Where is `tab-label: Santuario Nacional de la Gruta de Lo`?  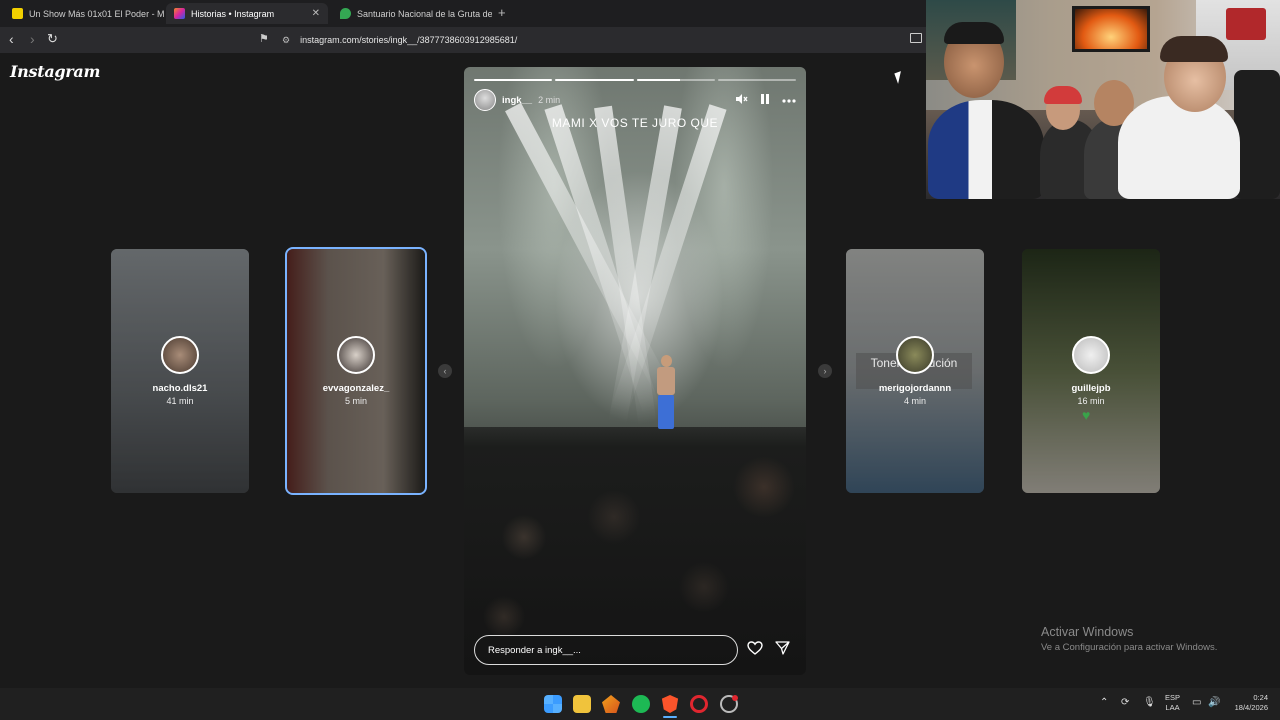 tab-label: Santuario Nacional de la Gruta de Lo is located at coordinates (424, 13).